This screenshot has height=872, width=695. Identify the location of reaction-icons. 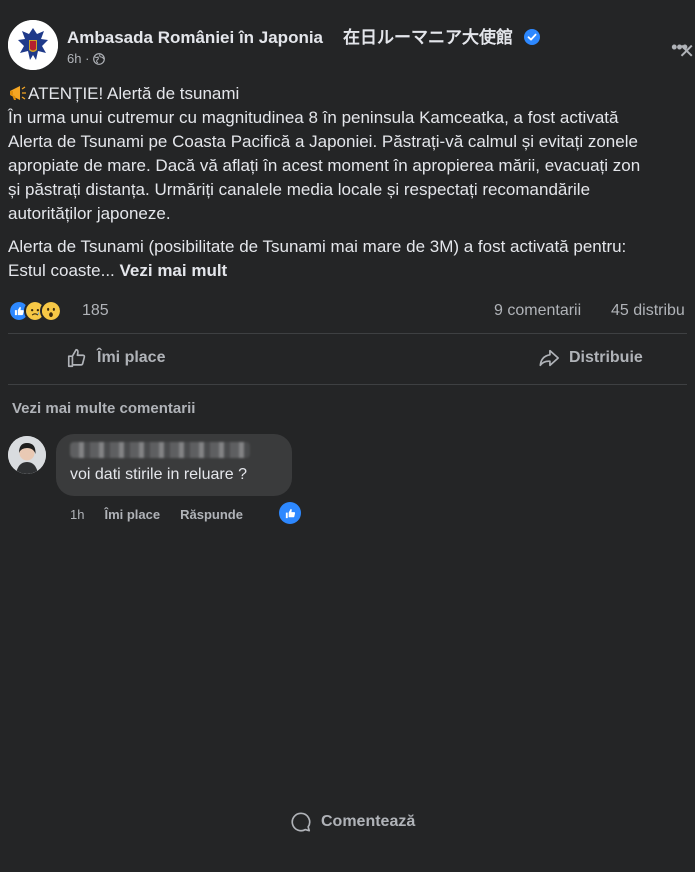
(35, 311).